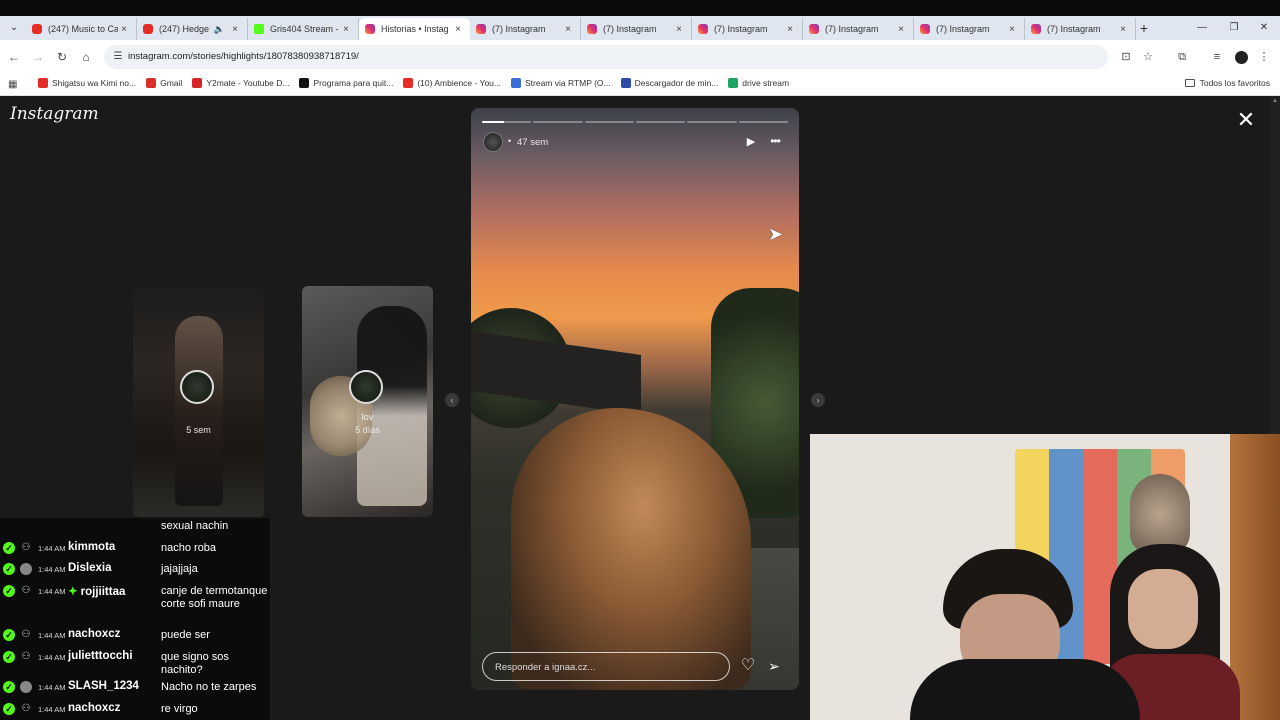 Image resolution: width=1280 pixels, height=720 pixels. What do you see at coordinates (91, 547) in the screenshot?
I see `chat-username: kimmota` at bounding box center [91, 547].